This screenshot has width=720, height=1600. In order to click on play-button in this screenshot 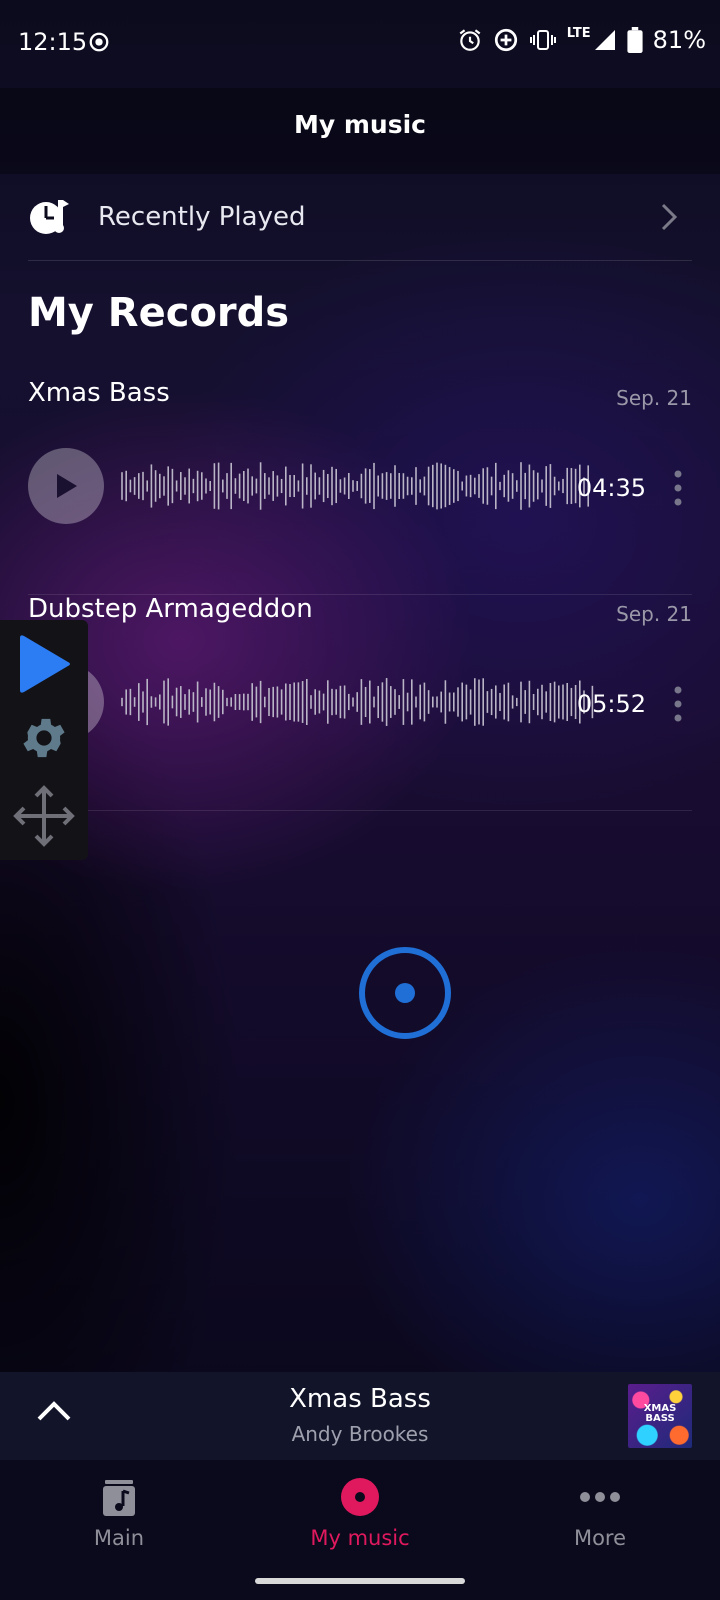, I will do `click(66, 486)`.